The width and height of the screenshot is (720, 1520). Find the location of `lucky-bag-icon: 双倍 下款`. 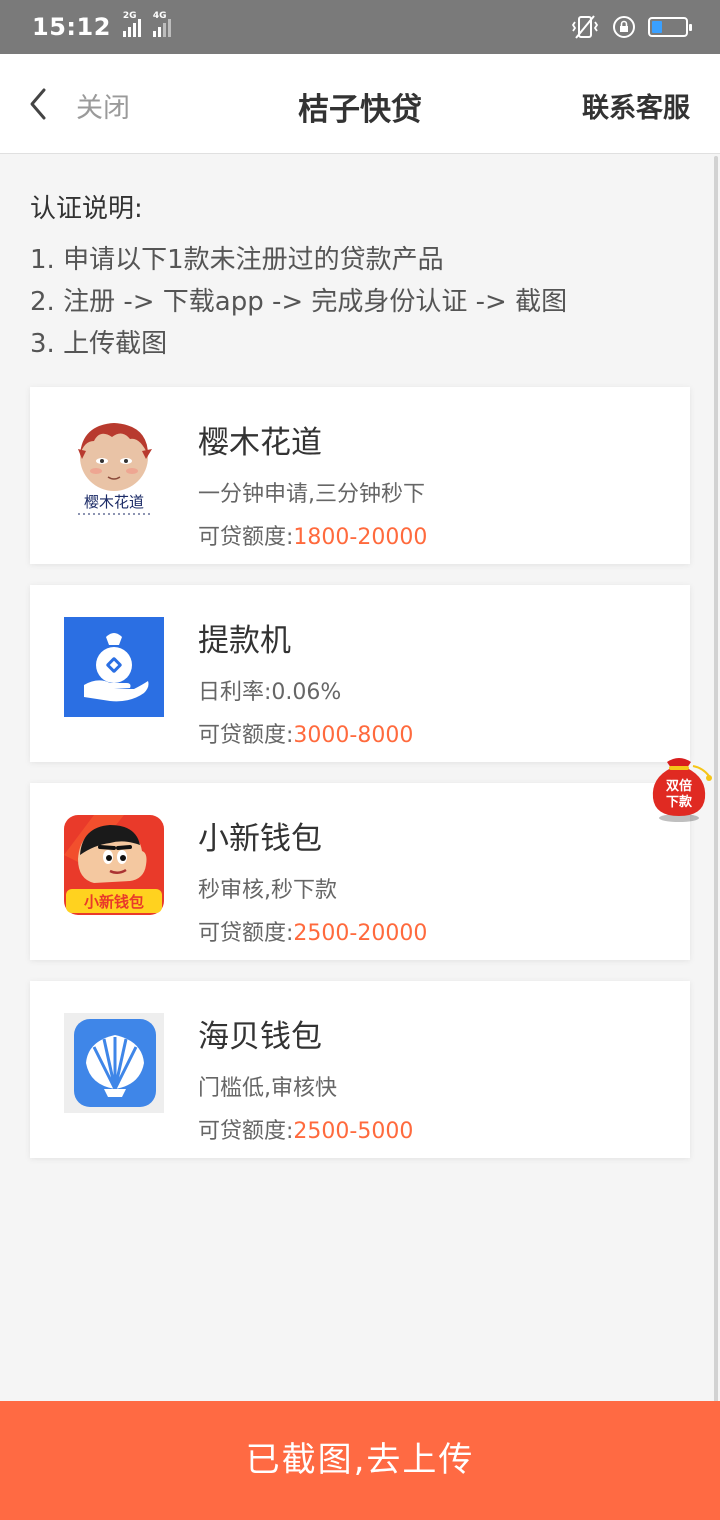

lucky-bag-icon: 双倍 下款 is located at coordinates (681, 788).